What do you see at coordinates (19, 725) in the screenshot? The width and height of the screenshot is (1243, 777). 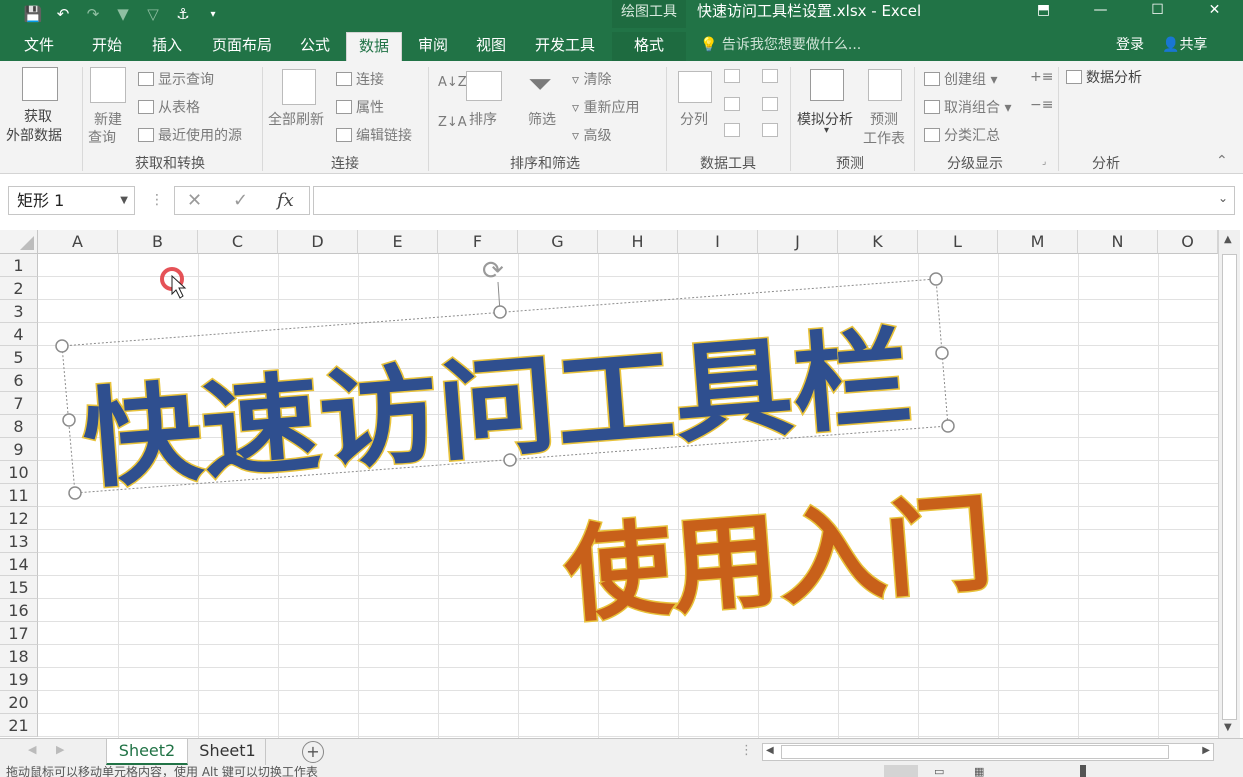 I see `row-header-21: 21` at bounding box center [19, 725].